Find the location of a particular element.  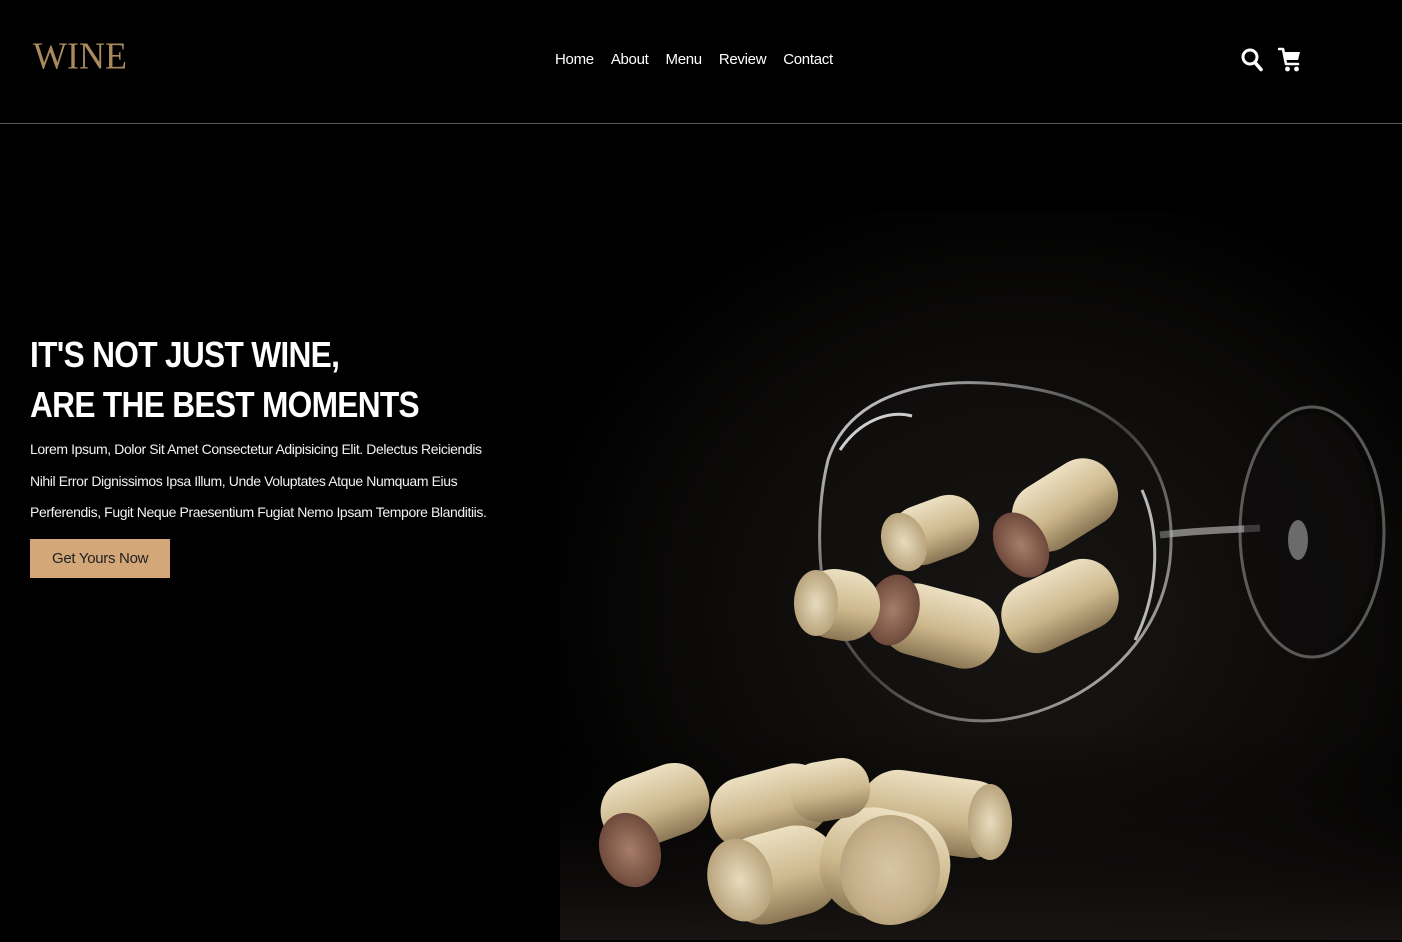

hero-title-line1: IT'S NOT JUST WINE, is located at coordinates (185, 354).